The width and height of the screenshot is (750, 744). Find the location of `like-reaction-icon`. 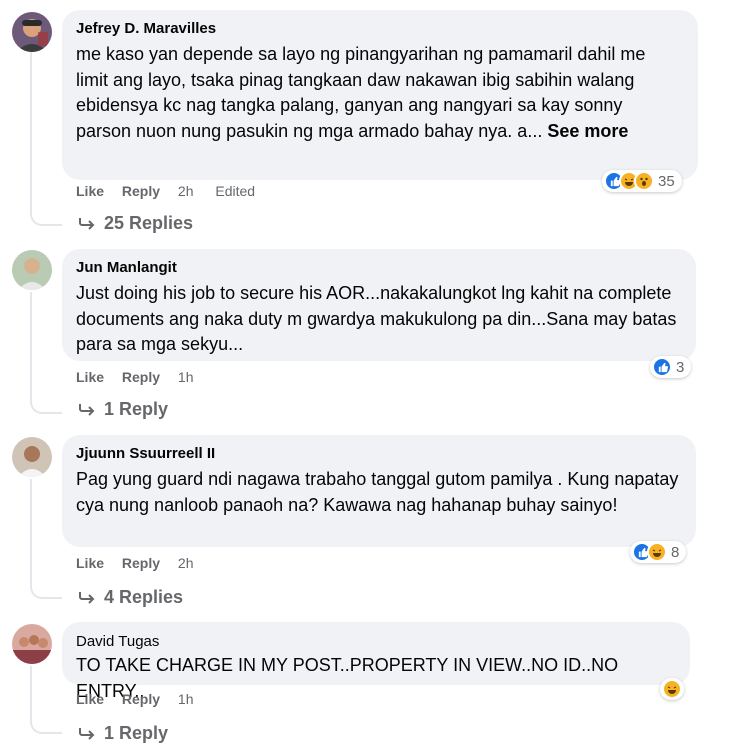

like-reaction-icon is located at coordinates (662, 367).